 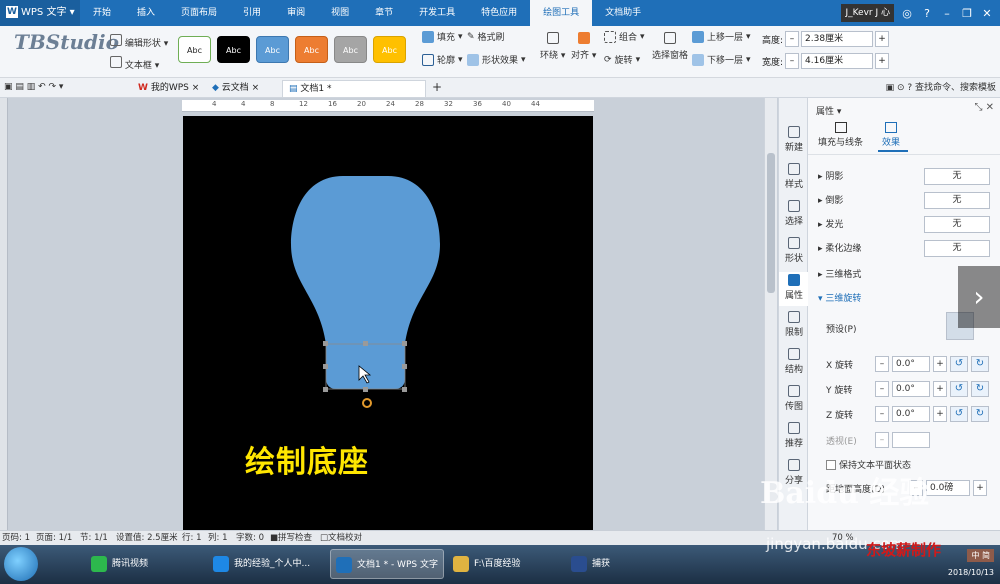 What do you see at coordinates (624, 60) in the screenshot?
I see `rotate-button: ⟳ 旋转 ▾` at bounding box center [624, 60].